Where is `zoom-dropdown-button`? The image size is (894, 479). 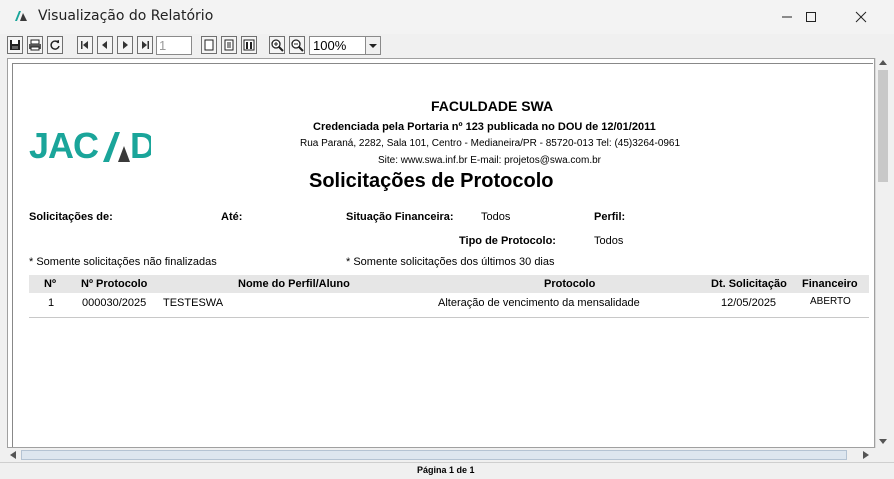
zoom-dropdown-button is located at coordinates (372, 45).